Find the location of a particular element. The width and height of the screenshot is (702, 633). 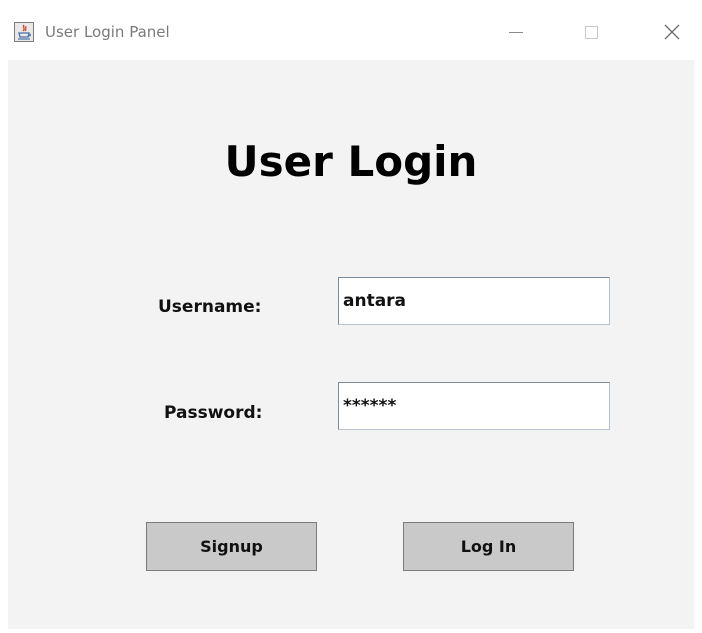

close-button is located at coordinates (672, 32).